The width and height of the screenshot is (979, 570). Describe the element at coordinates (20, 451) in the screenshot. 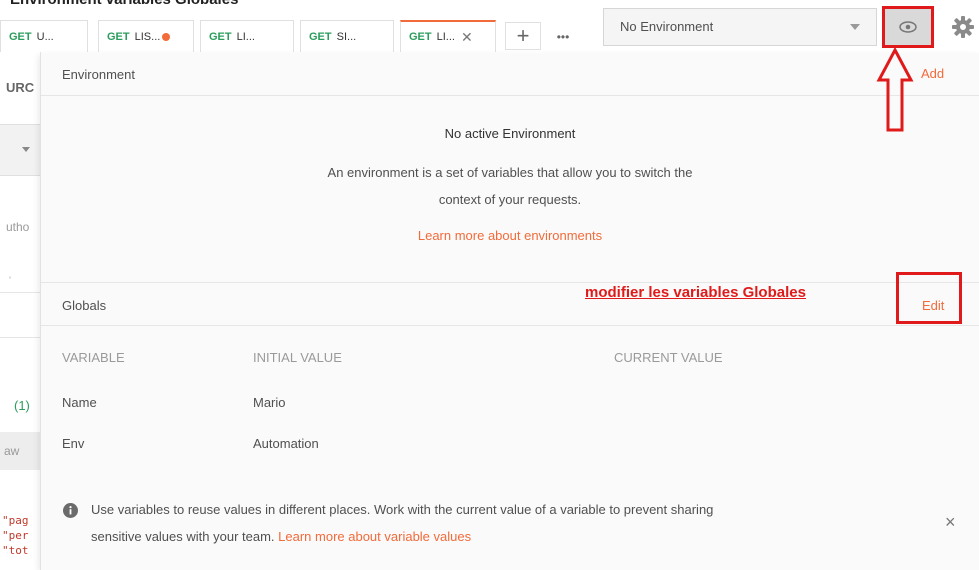

I see `raw-button-fragment: aw` at that location.